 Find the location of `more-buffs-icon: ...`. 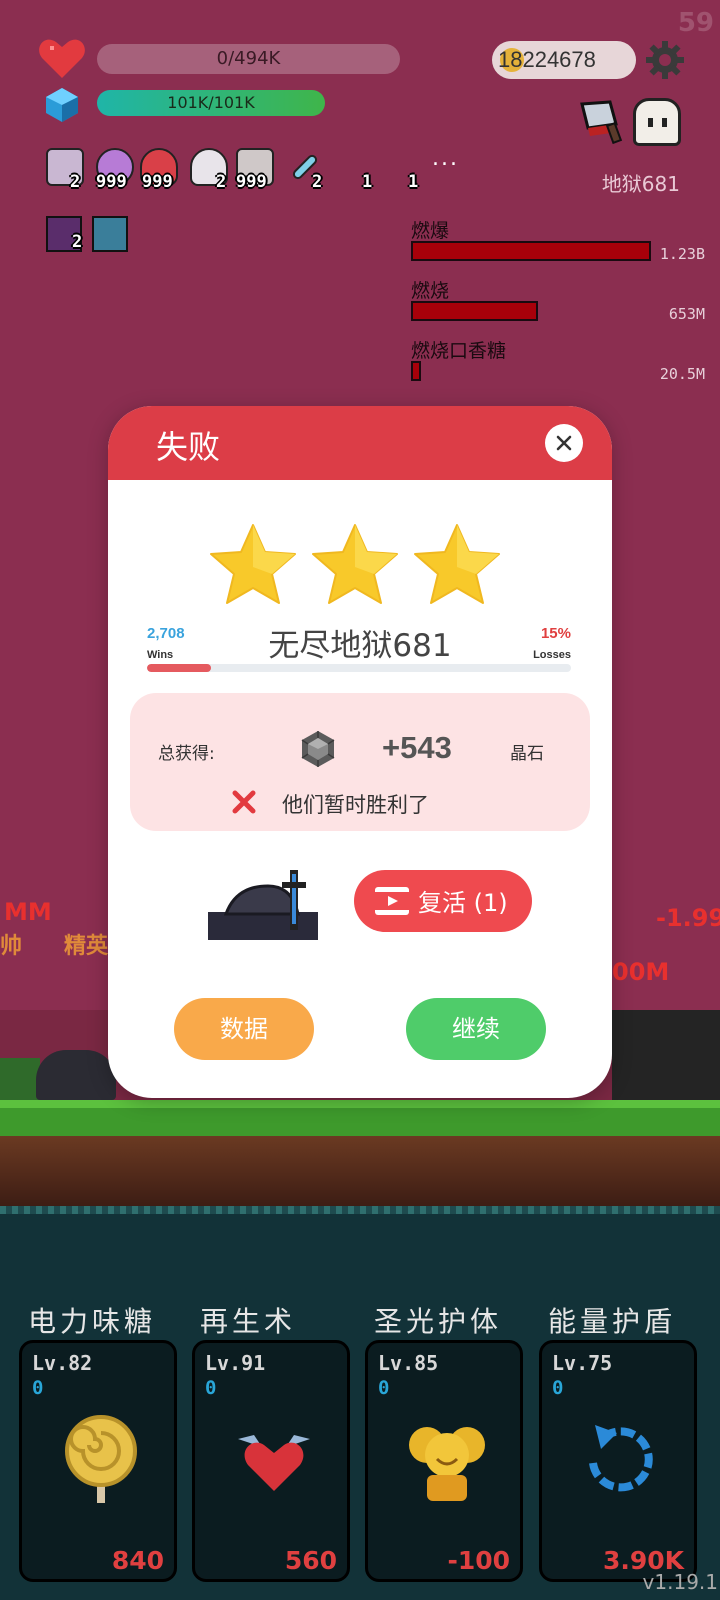

more-buffs-icon: ... is located at coordinates (445, 158).